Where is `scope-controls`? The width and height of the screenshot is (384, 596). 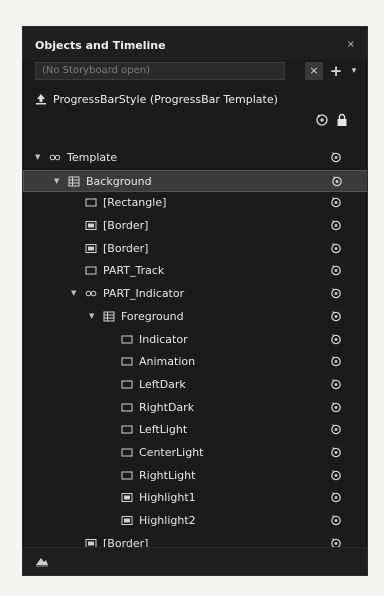
scope-controls is located at coordinates (335, 120).